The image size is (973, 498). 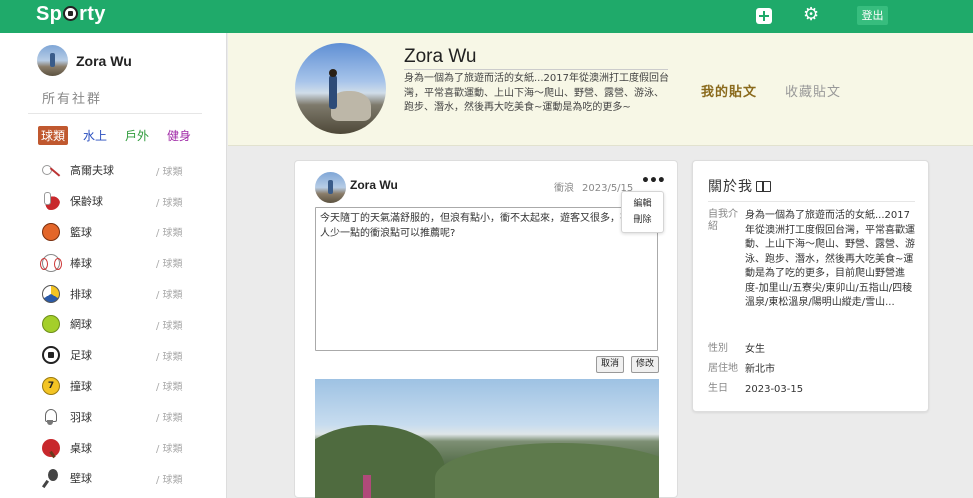 I want to click on list-item: 網球 / 球類, so click(x=117, y=324).